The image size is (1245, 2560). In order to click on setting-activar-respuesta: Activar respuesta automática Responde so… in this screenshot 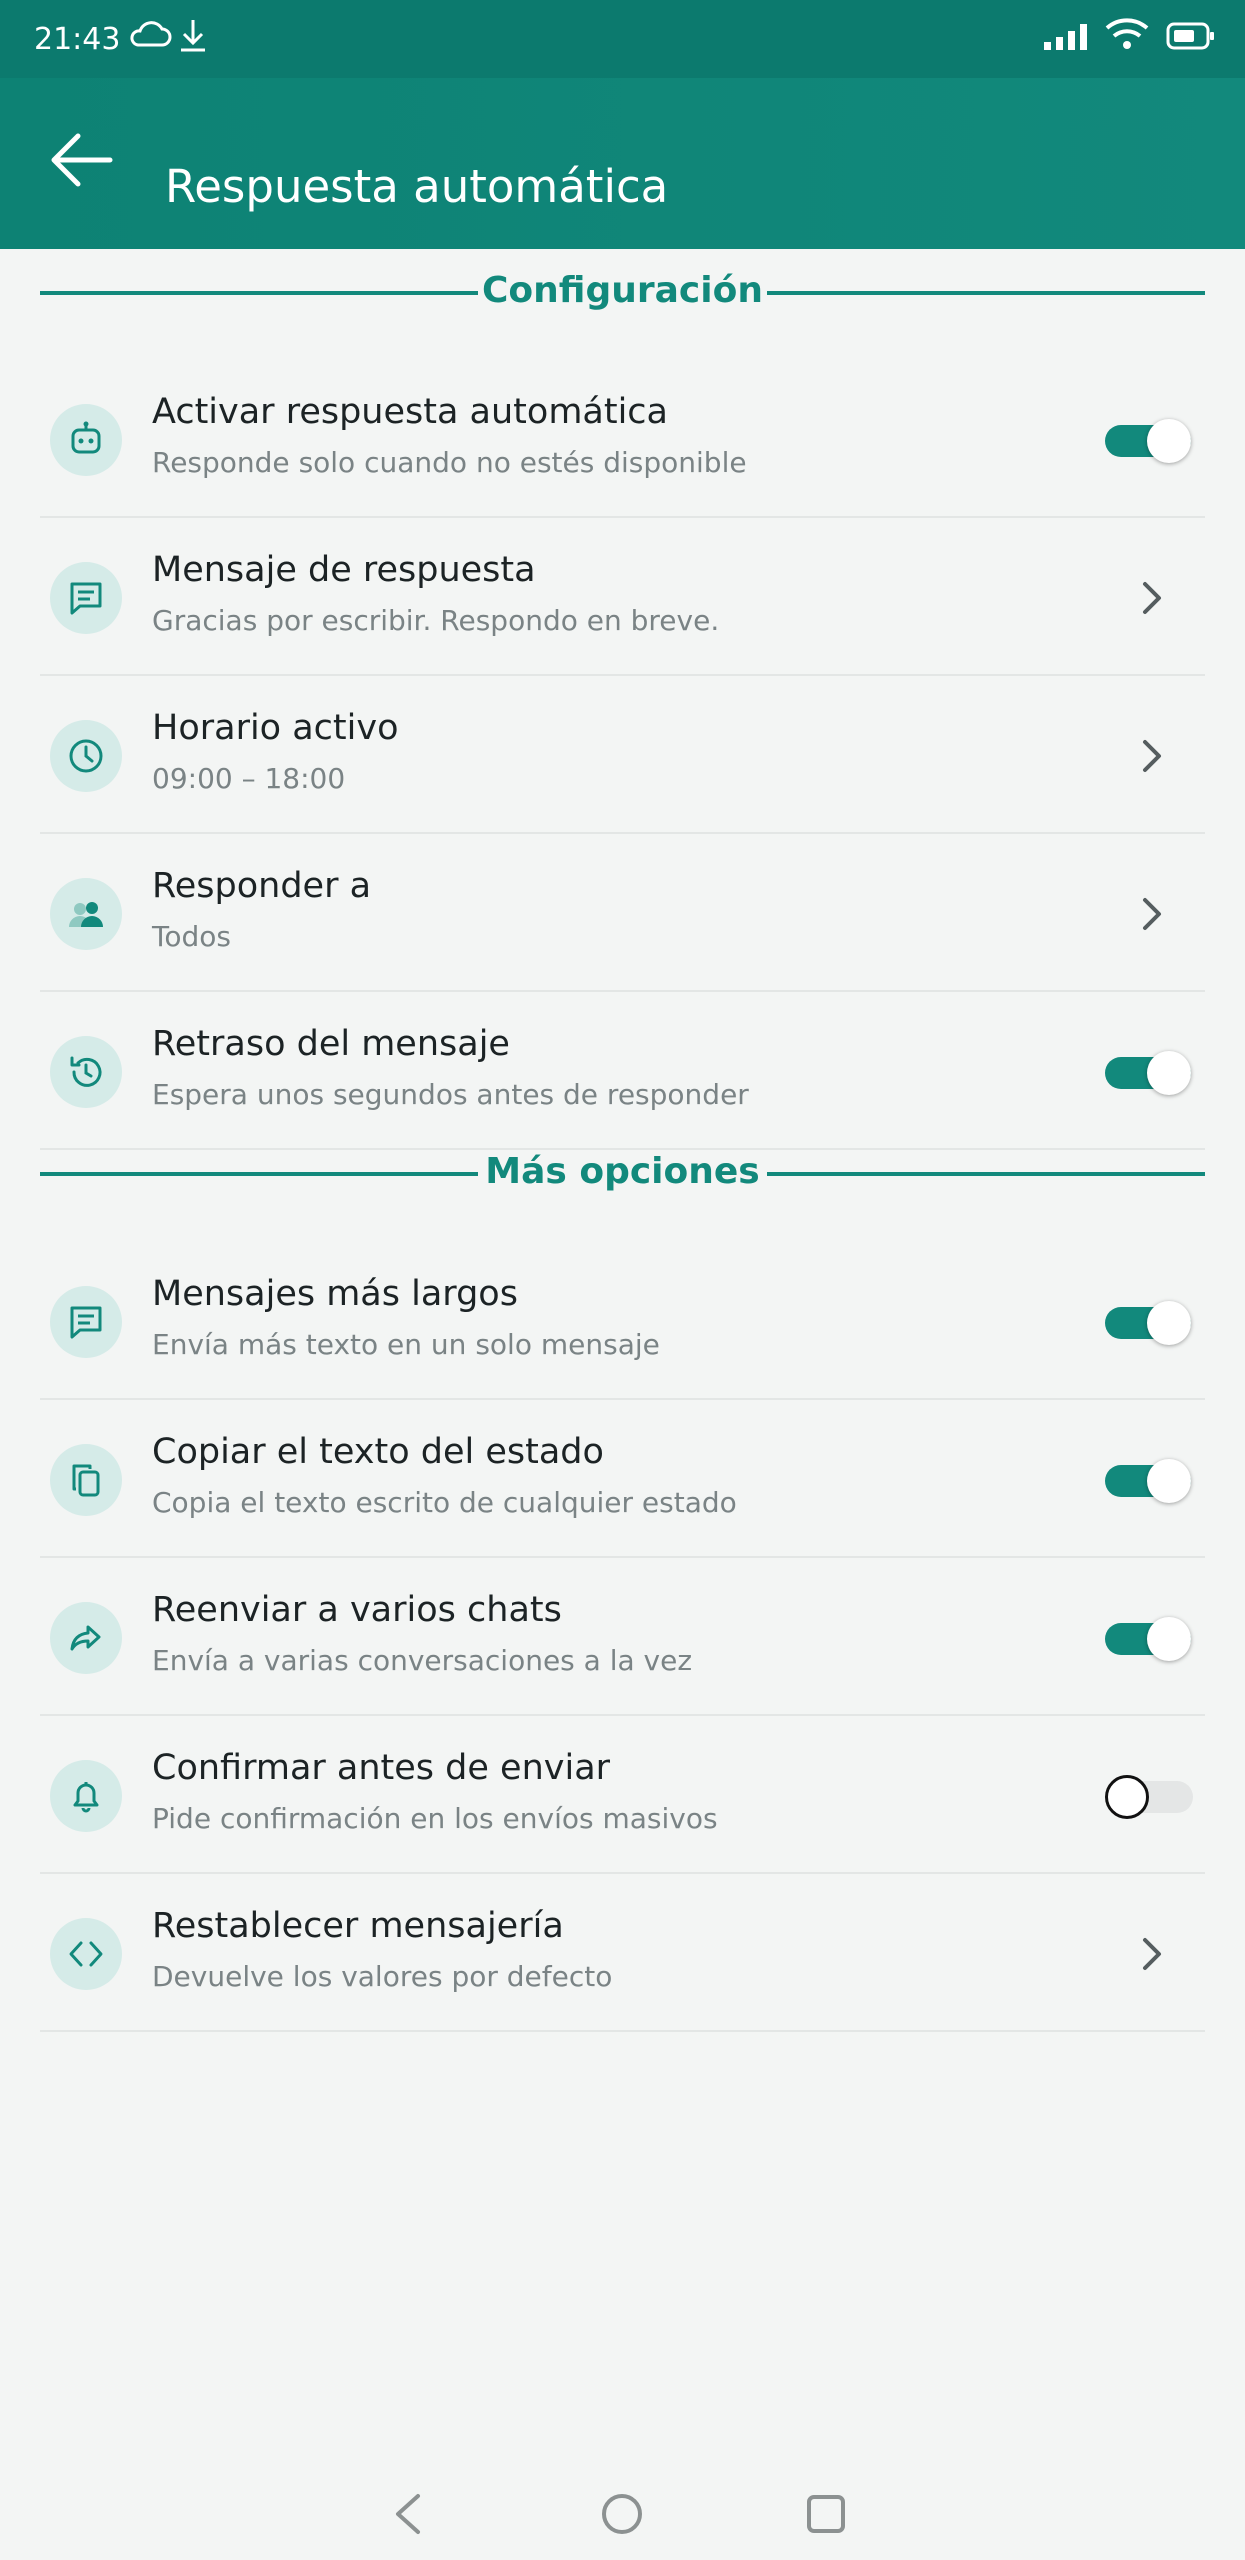, I will do `click(622, 439)`.